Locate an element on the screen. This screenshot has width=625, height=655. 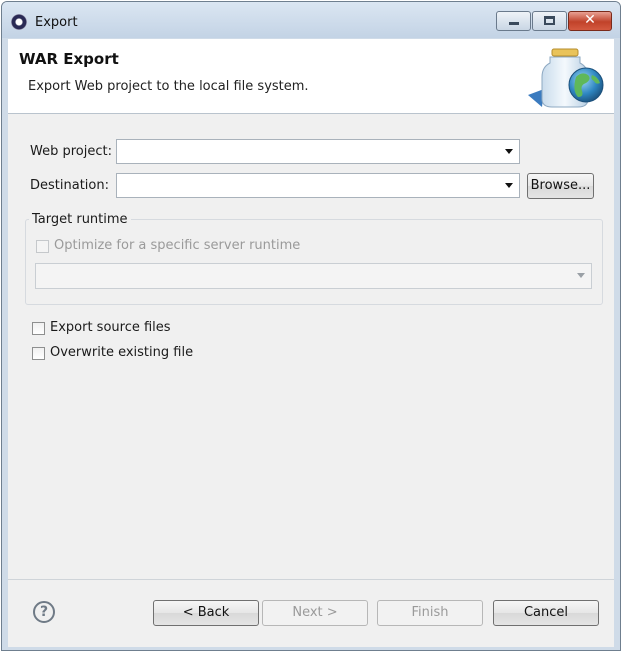
web-project-label: Web project: is located at coordinates (71, 151).